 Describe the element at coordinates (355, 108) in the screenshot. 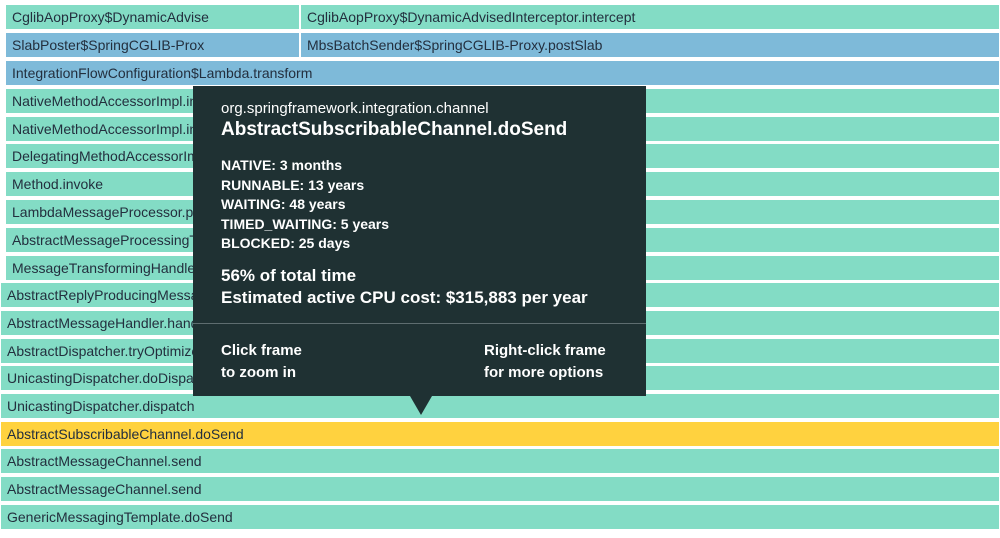

I see `tooltip-package: org.springframework.integration.channel` at that location.